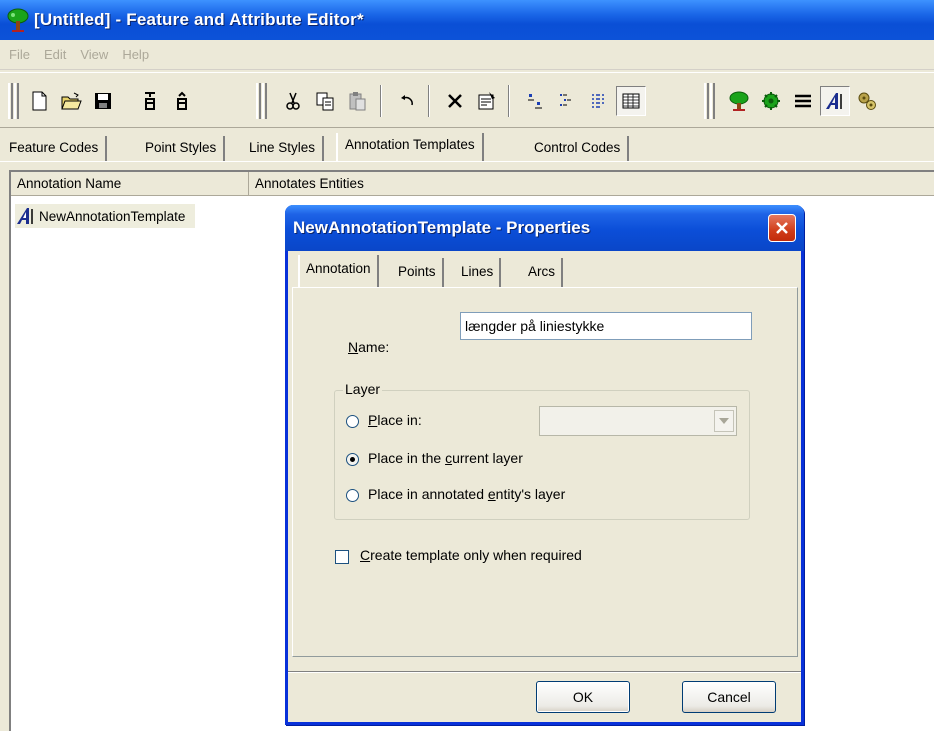 The width and height of the screenshot is (934, 731). Describe the element at coordinates (410, 147) in the screenshot. I see `tab-annotation-templates: Annotation Templates` at that location.